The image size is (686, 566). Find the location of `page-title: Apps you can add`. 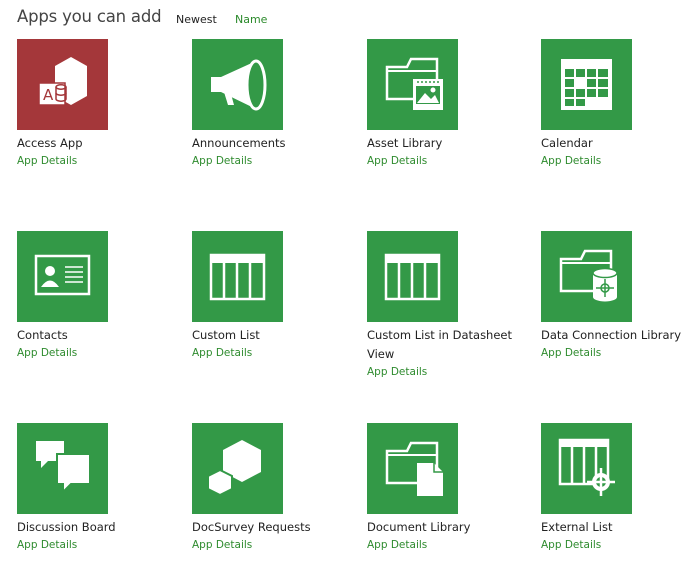

page-title: Apps you can add is located at coordinates (89, 16).